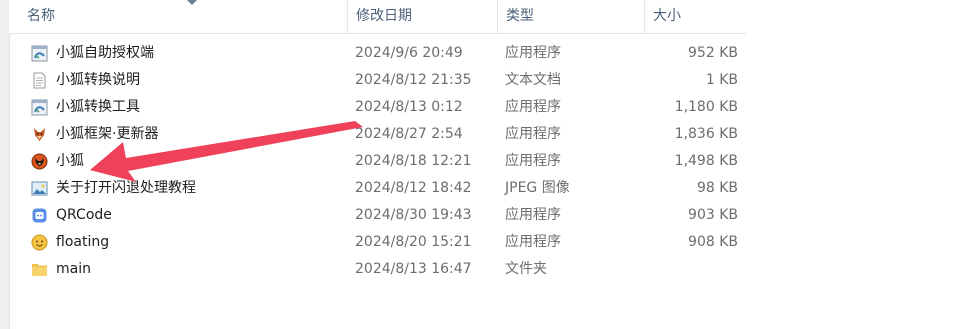 The height and width of the screenshot is (329, 954). I want to click on file-modified: 2024/8/13 16:47, so click(413, 269).